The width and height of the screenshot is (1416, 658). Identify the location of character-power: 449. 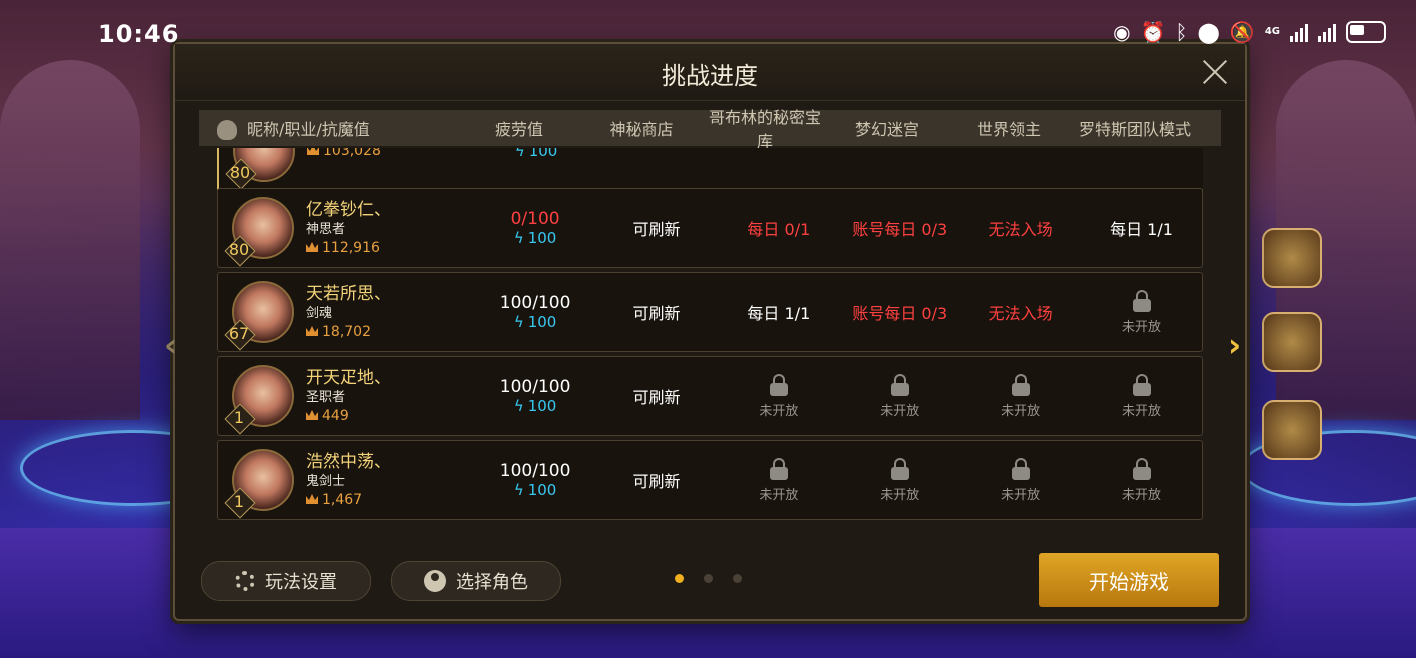
(348, 416).